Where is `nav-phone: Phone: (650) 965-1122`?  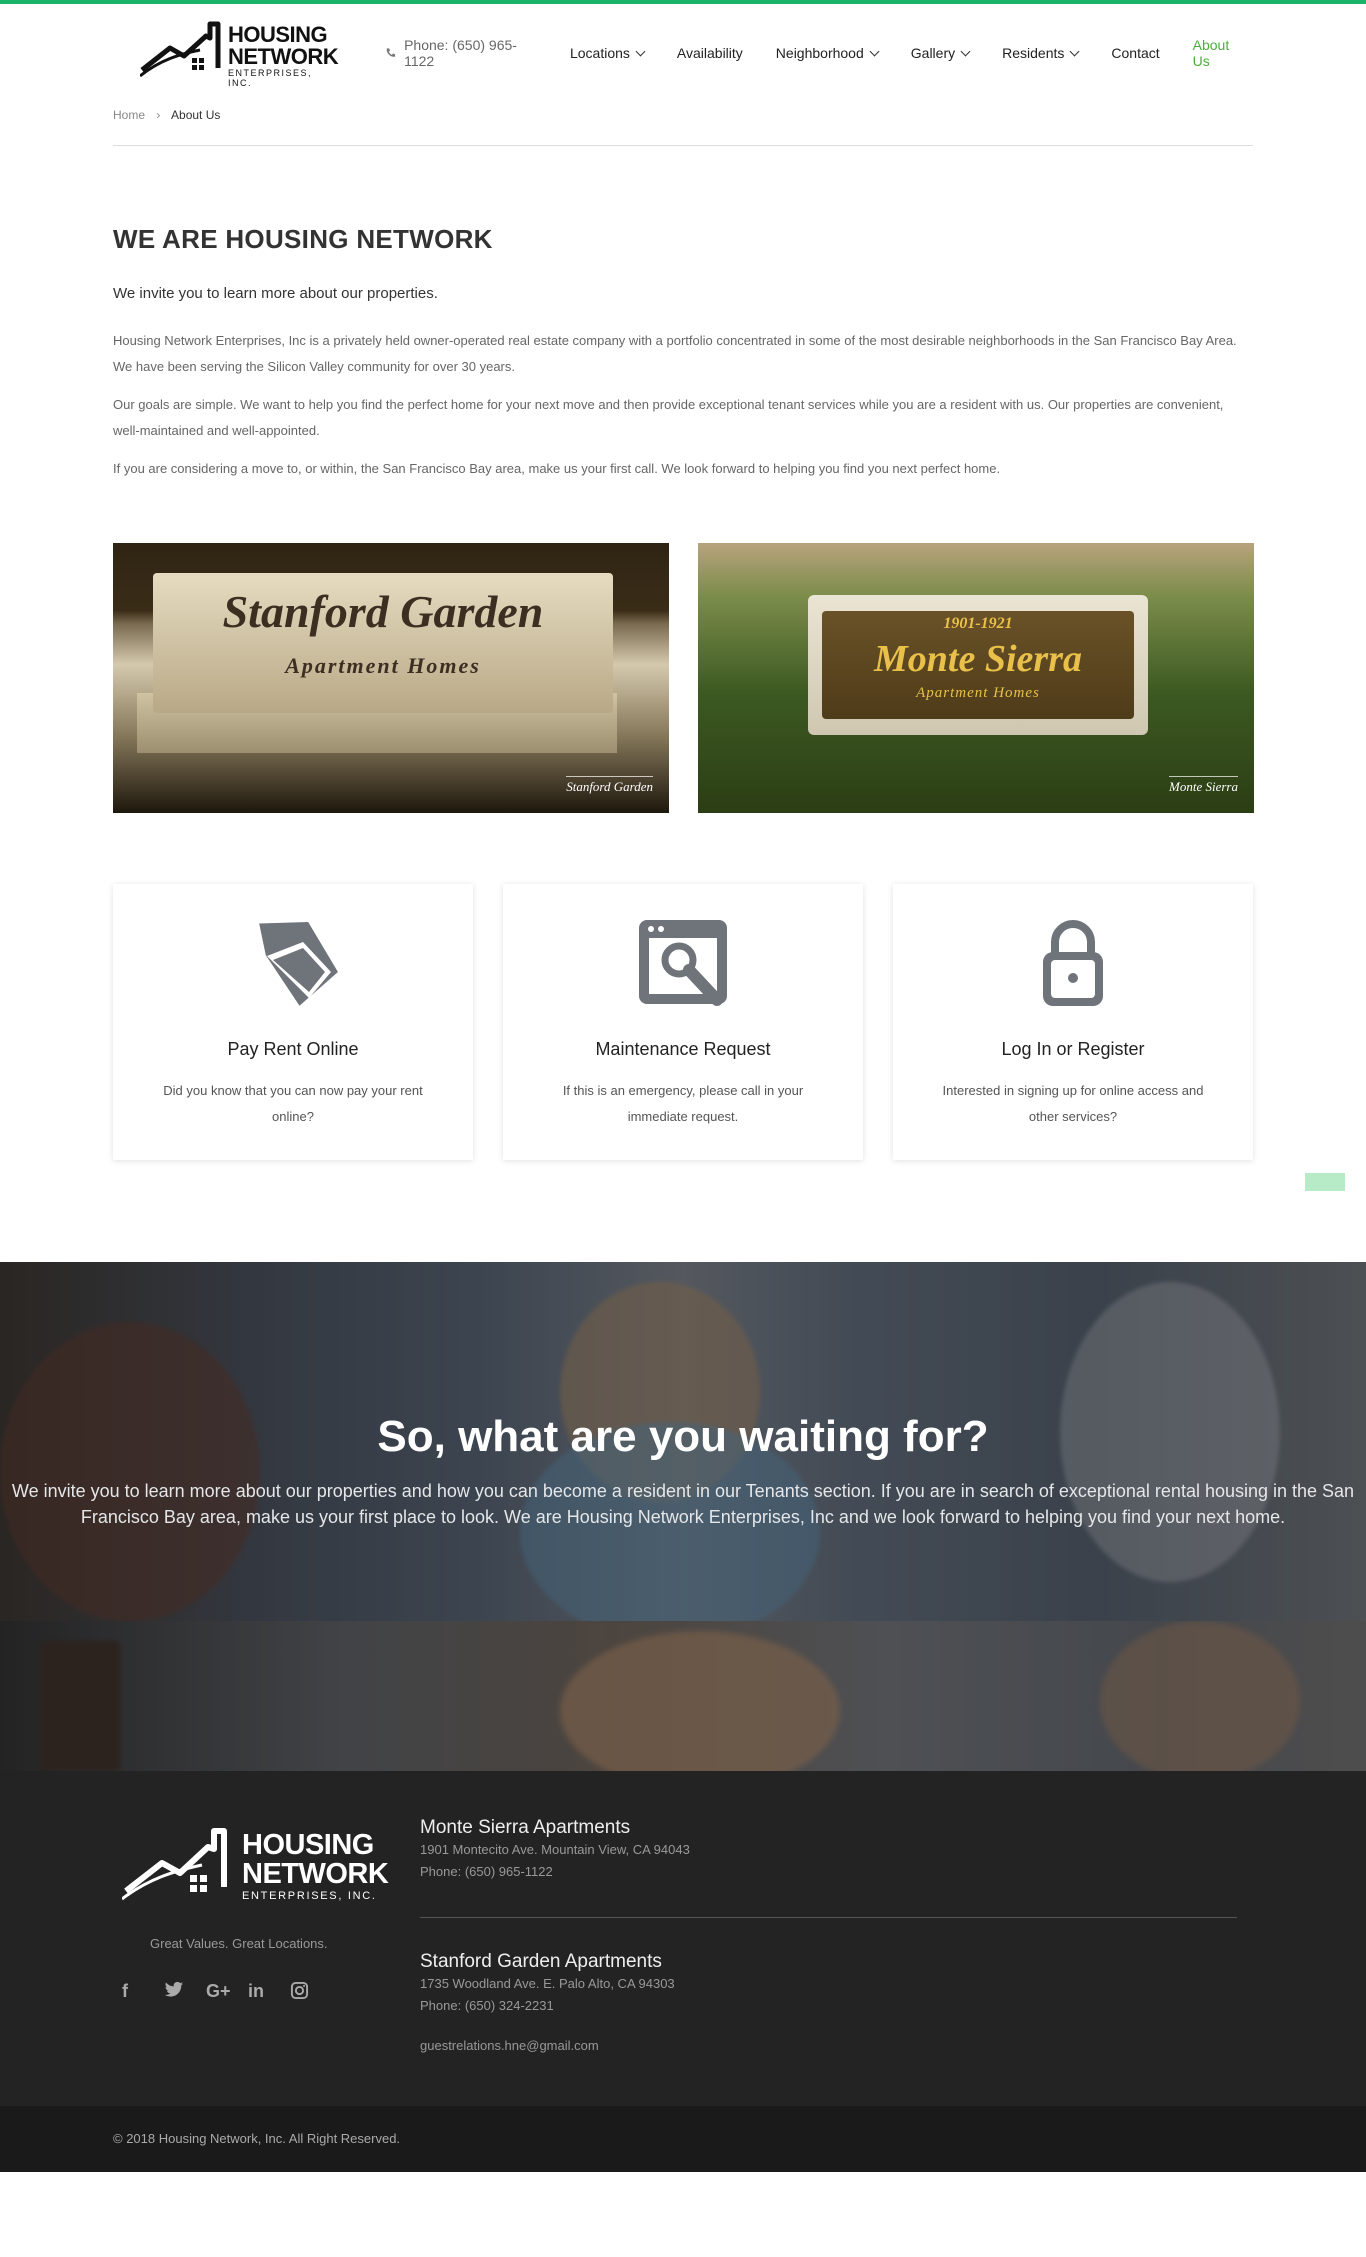
nav-phone: Phone: (650) 965-1122 is located at coordinates (460, 53).